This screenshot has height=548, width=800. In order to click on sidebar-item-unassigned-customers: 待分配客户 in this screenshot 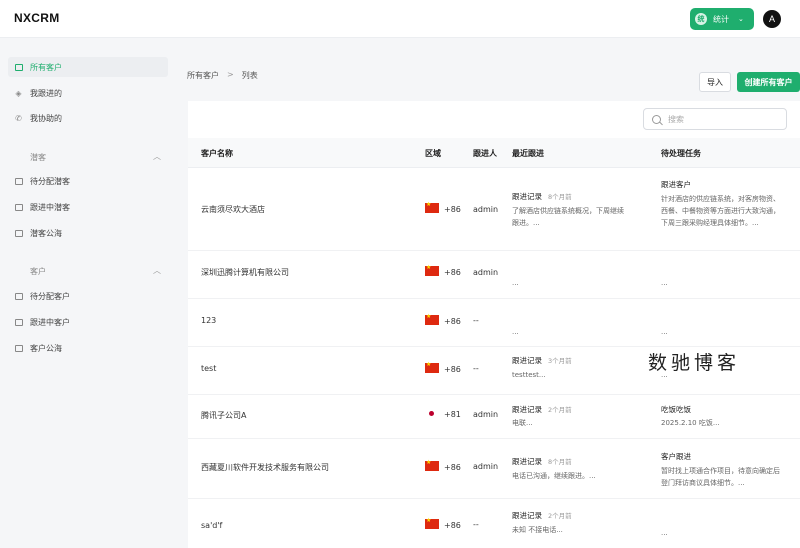, I will do `click(88, 296)`.